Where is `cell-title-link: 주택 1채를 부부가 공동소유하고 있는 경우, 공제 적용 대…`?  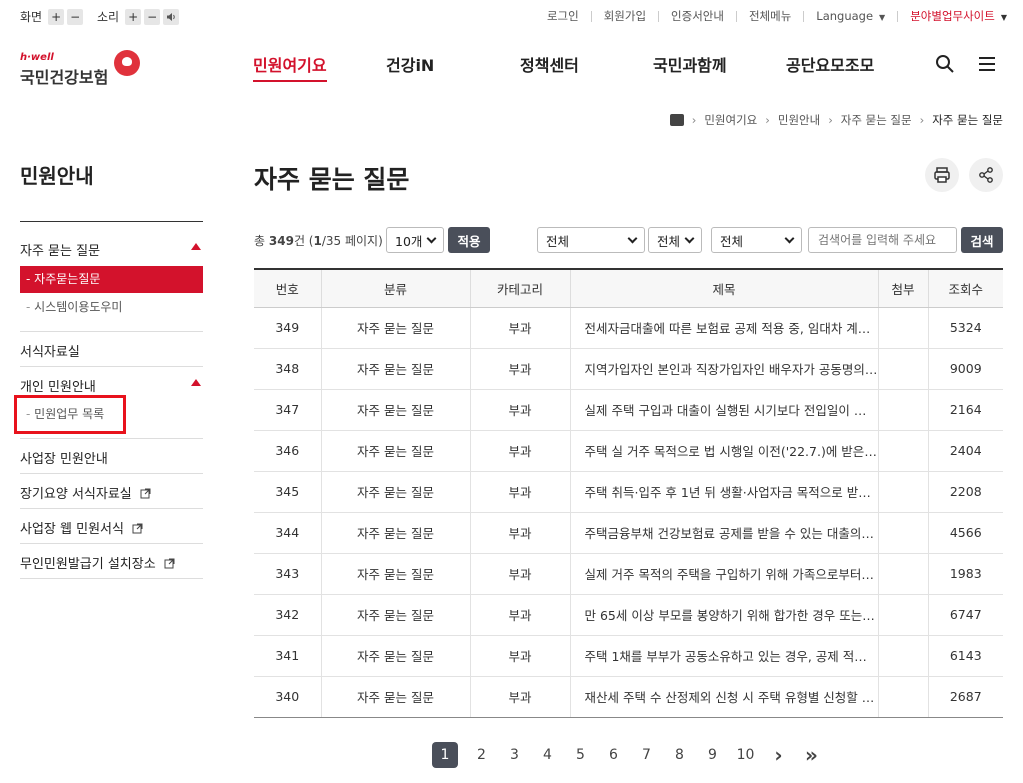 cell-title-link: 주택 1채를 부부가 공동소유하고 있는 경우, 공제 적용 대… is located at coordinates (724, 656).